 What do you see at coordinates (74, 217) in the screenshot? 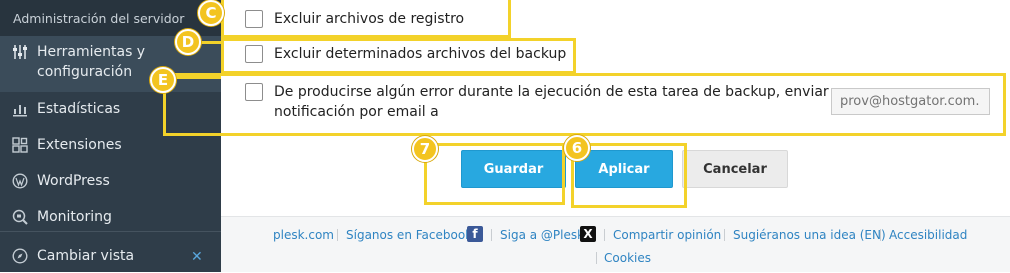
I see `sidebar-item-label: Monitoring` at bounding box center [74, 217].